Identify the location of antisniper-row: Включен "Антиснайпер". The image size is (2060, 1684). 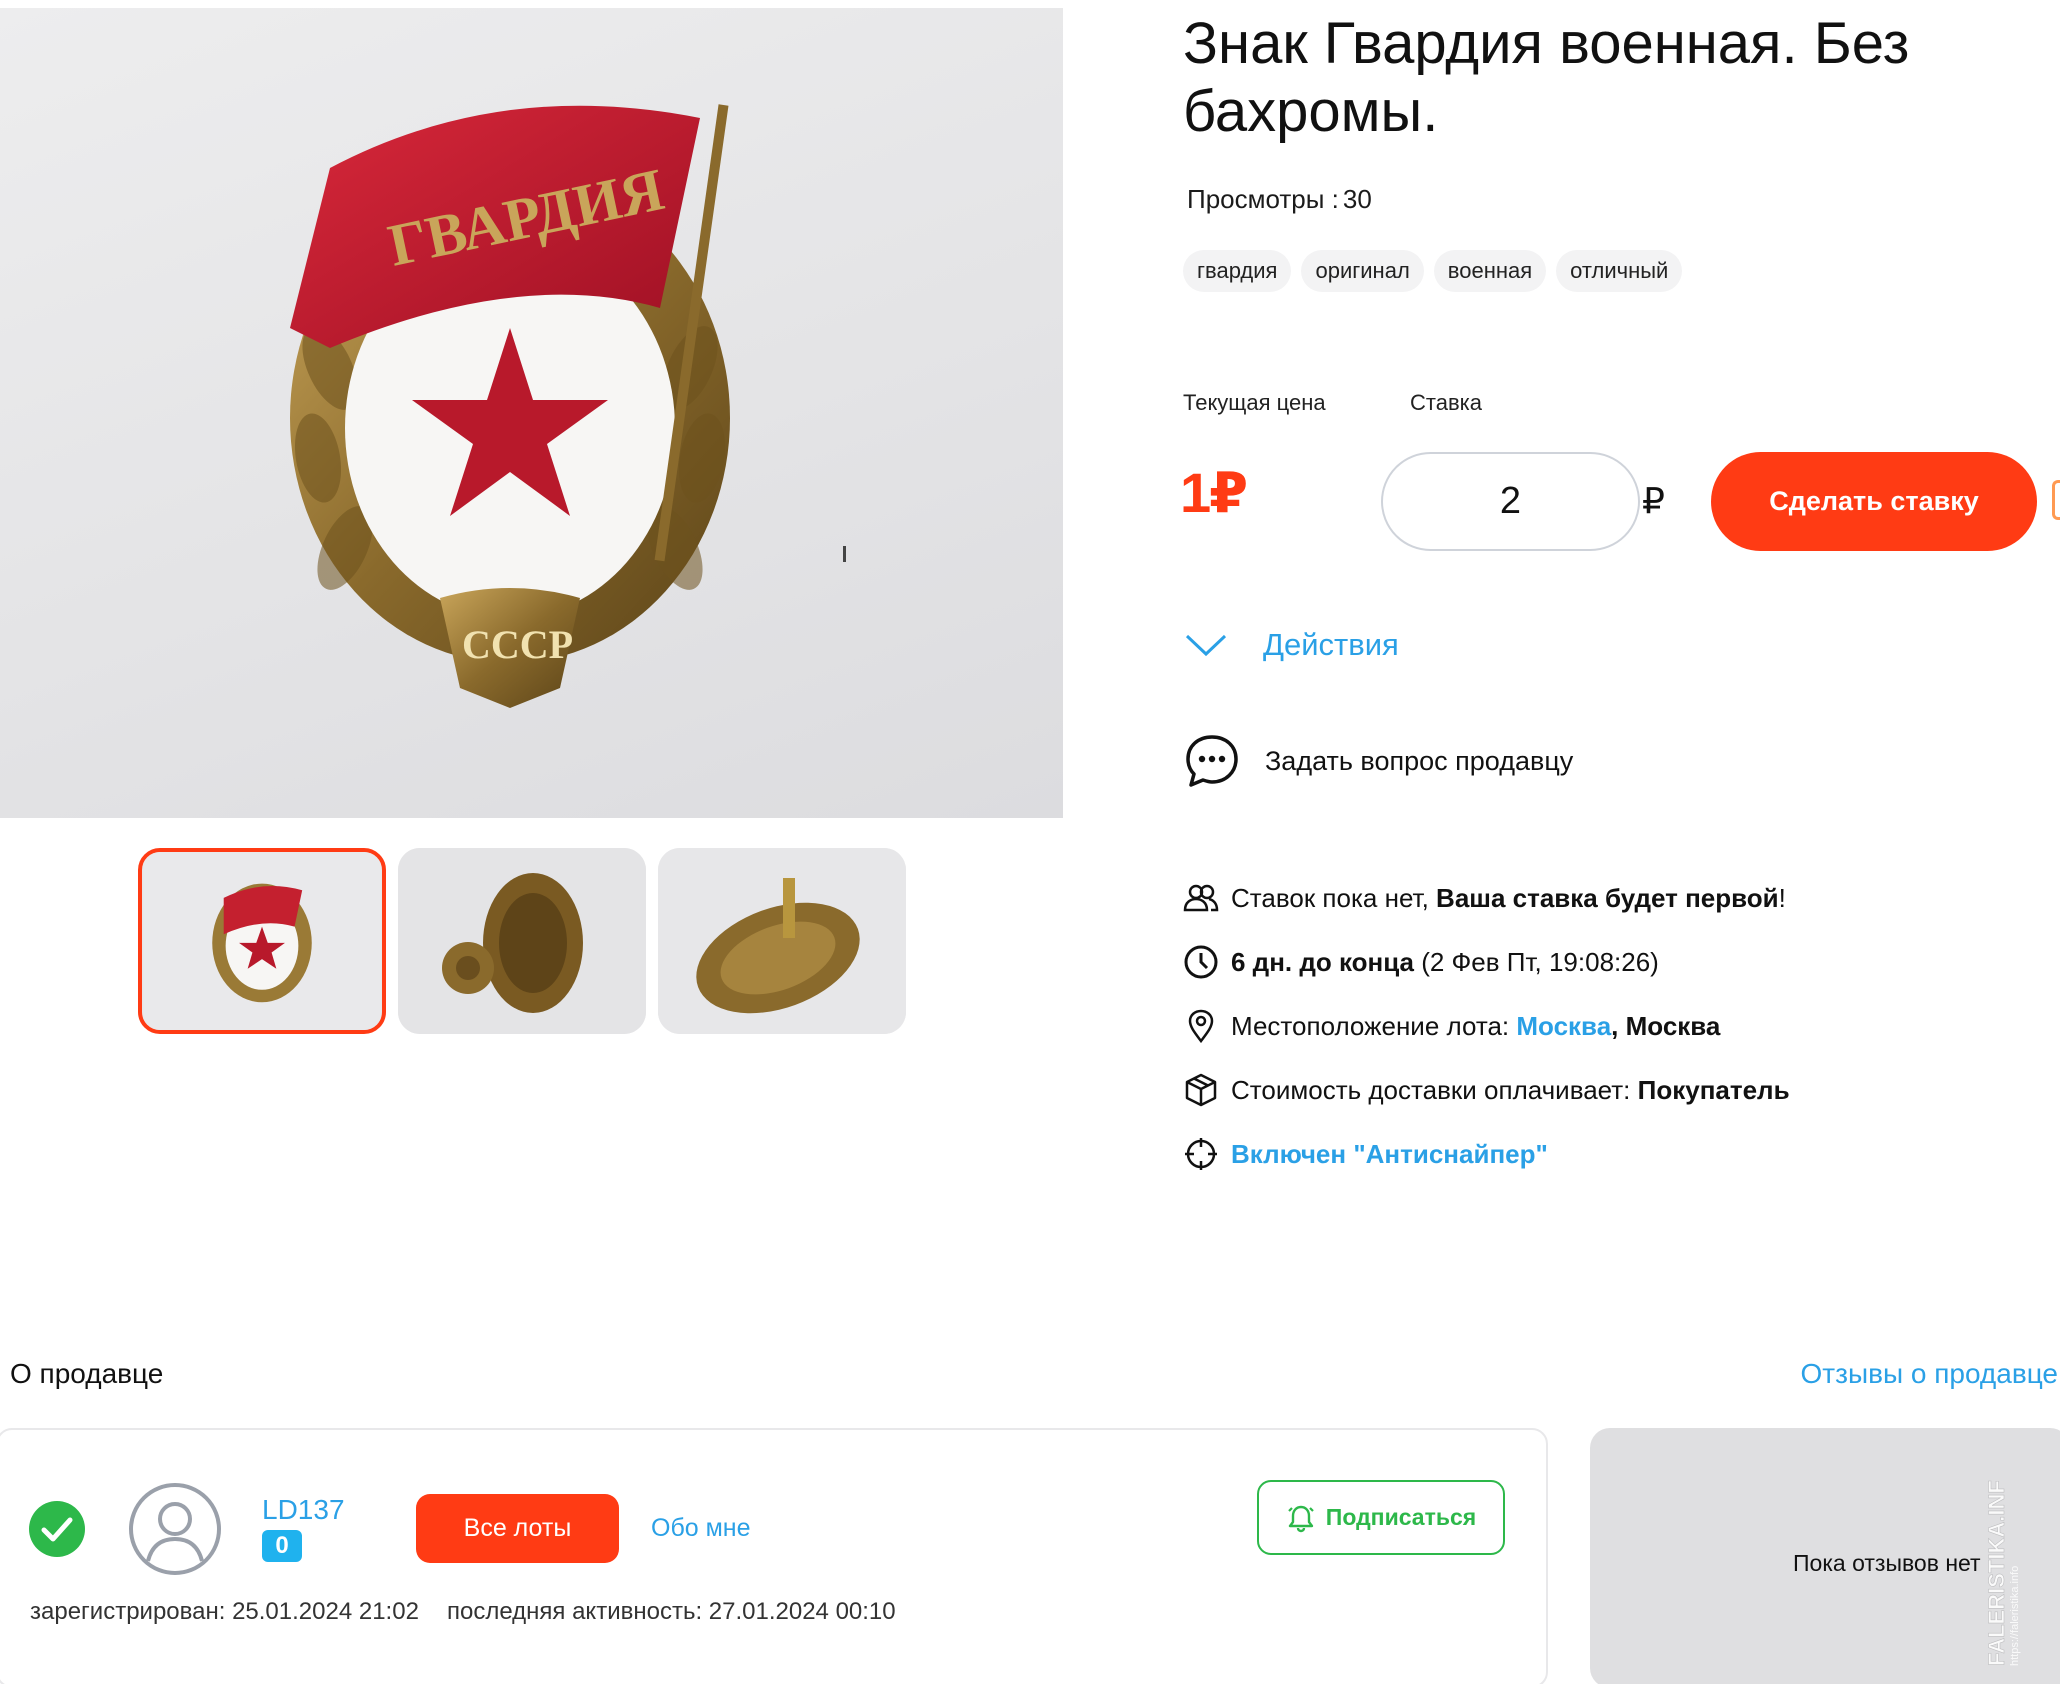
(1365, 1154).